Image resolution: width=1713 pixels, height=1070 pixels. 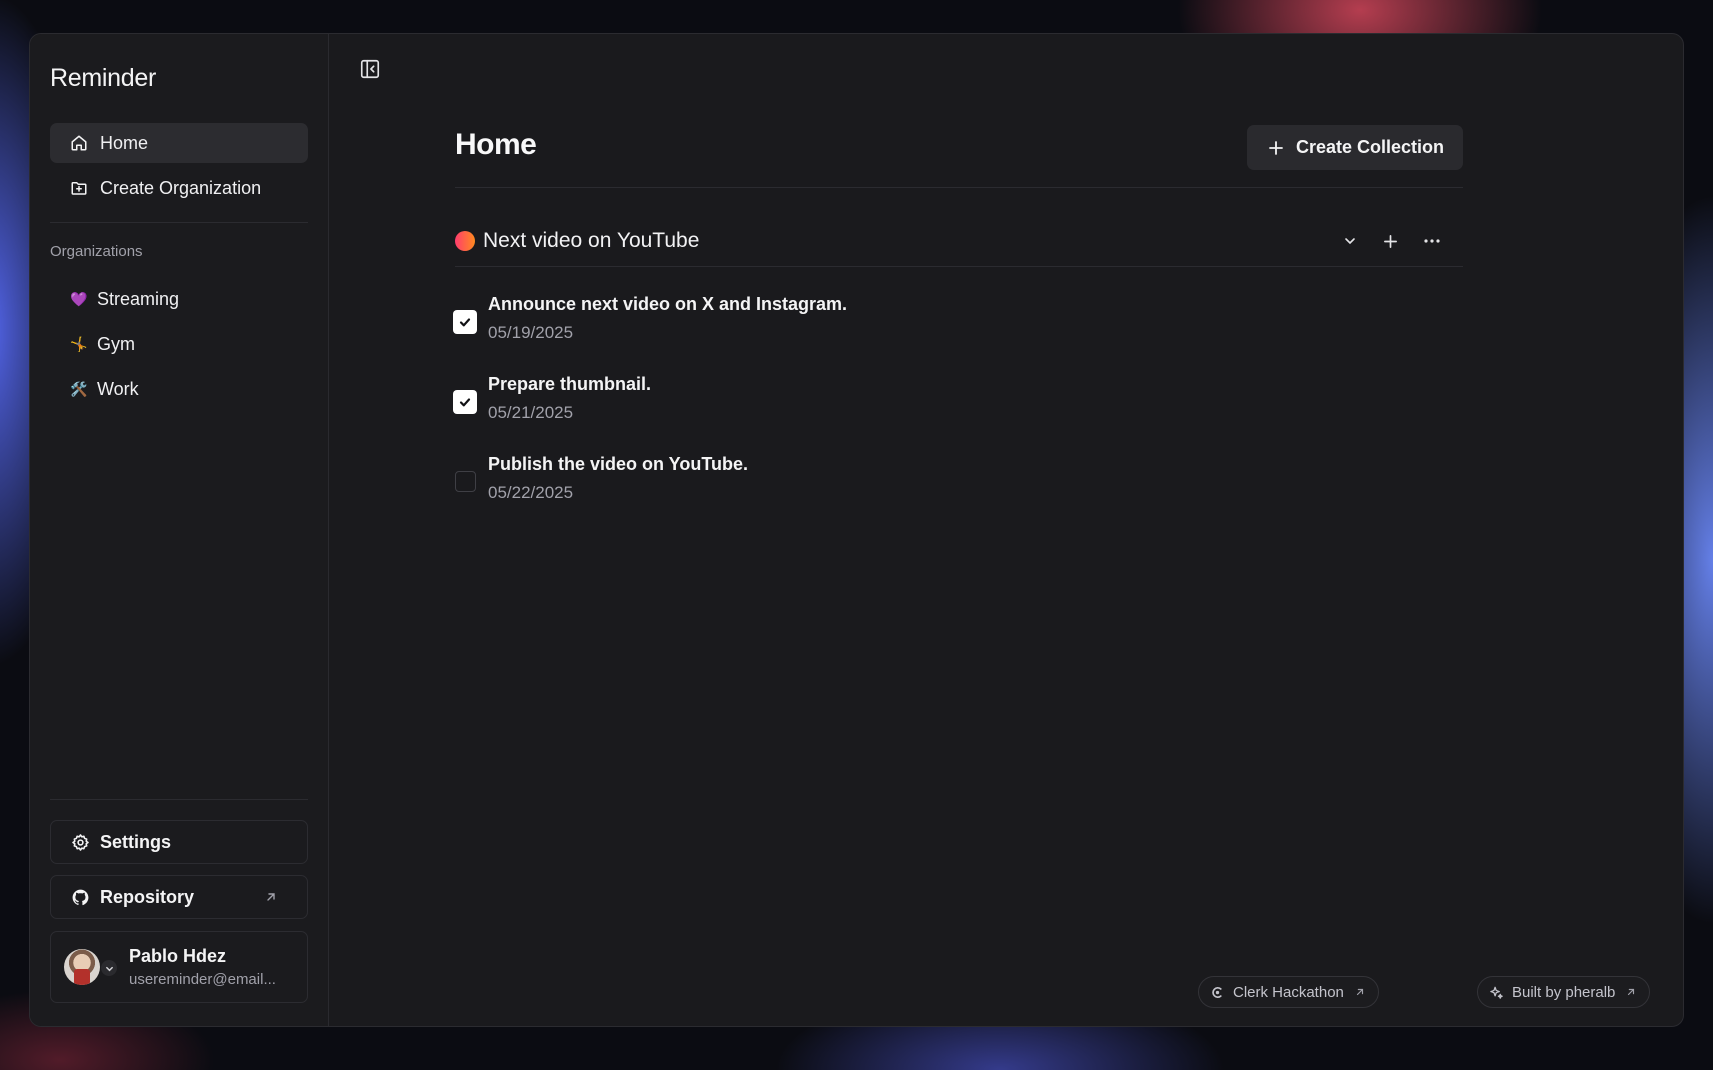 What do you see at coordinates (179, 143) in the screenshot?
I see `sidebar-item-home: Home` at bounding box center [179, 143].